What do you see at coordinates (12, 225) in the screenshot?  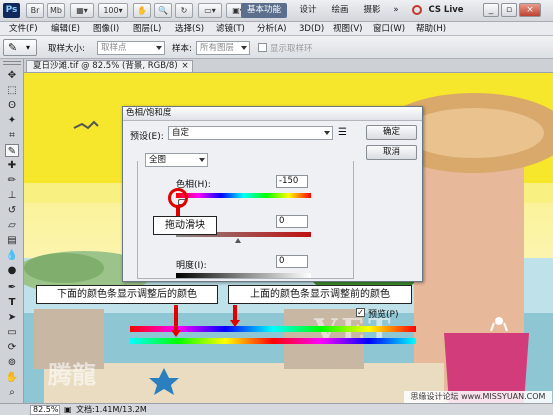 I see `eraser-tool-icon: ▱` at bounding box center [12, 225].